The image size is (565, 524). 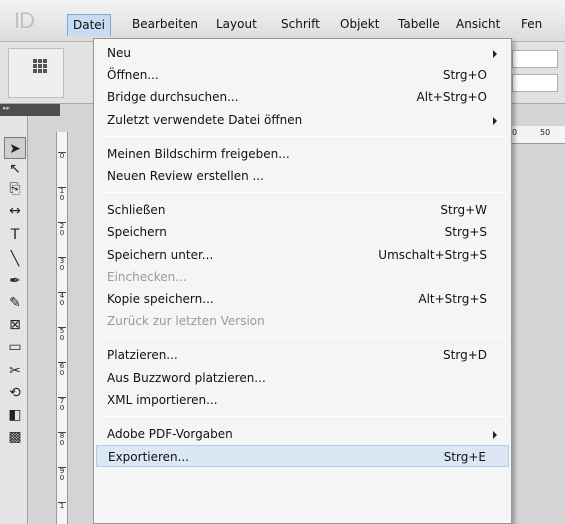 I want to click on menu-item-neu: Neu, so click(x=302, y=53).